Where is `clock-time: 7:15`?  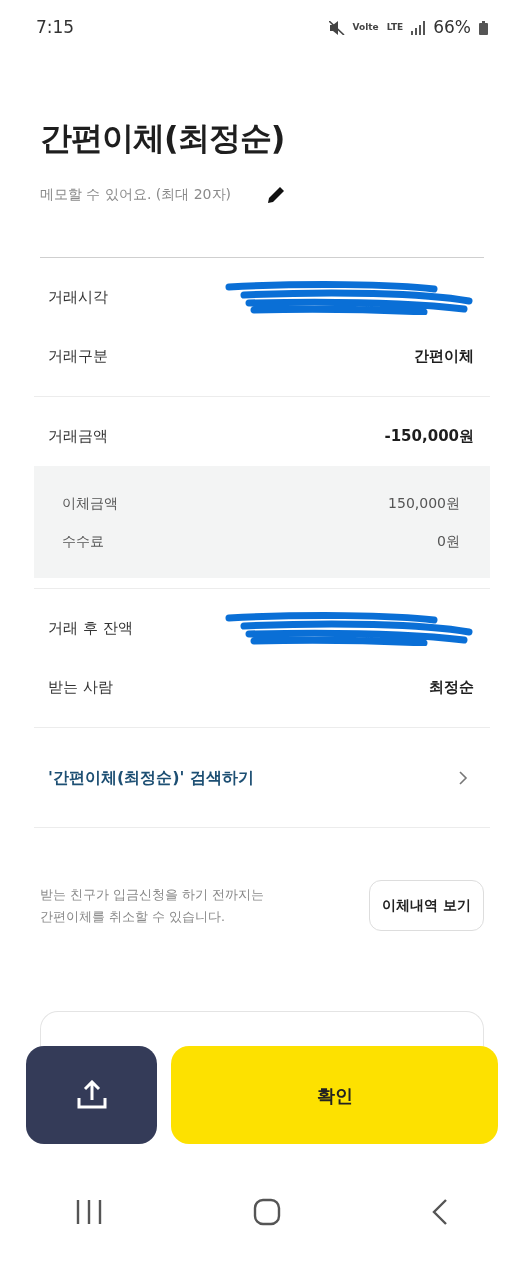
clock-time: 7:15 is located at coordinates (55, 28).